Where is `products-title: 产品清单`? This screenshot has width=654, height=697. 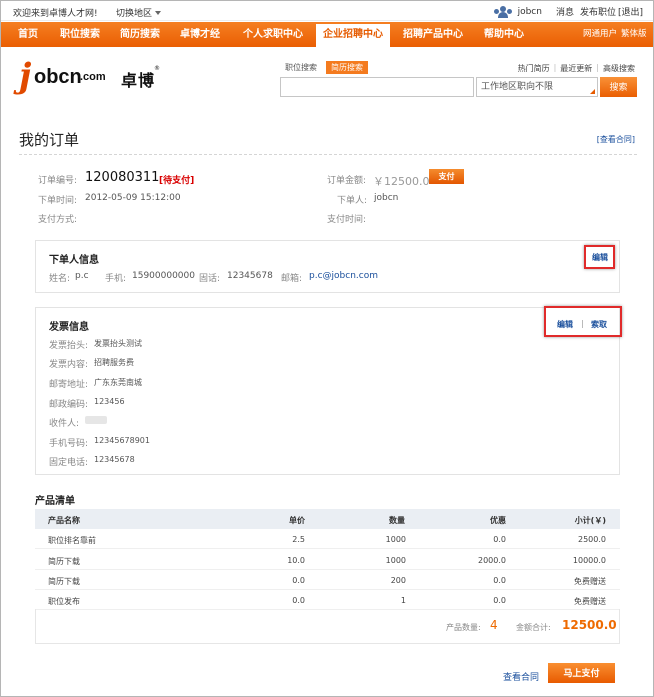
products-title: 产品清单 is located at coordinates (55, 501).